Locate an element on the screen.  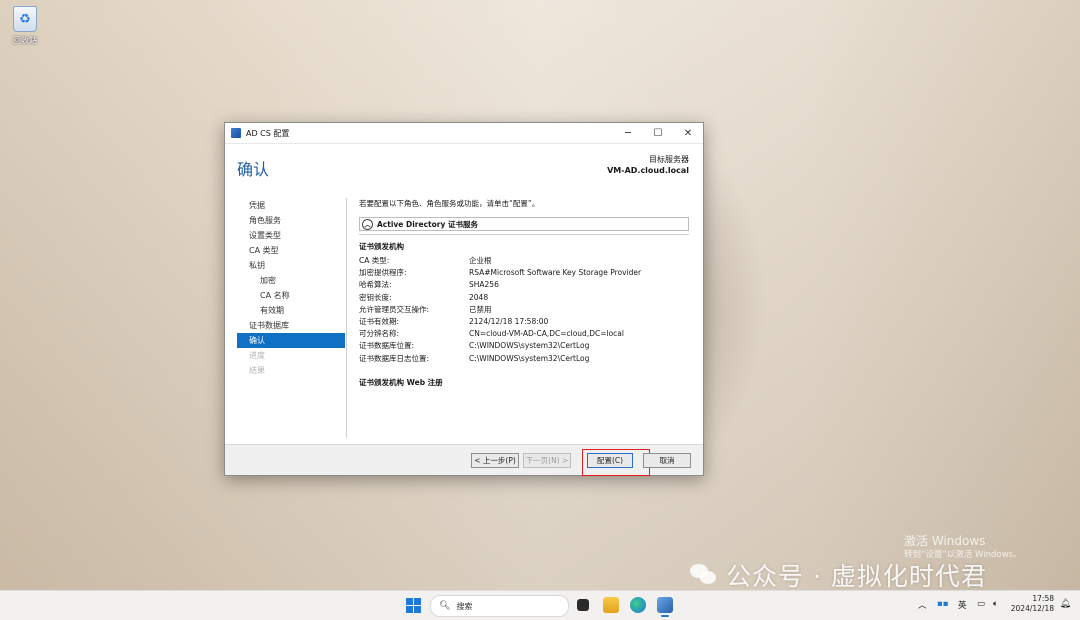
collapse-chevron-icon: ︿ is located at coordinates (367, 224).